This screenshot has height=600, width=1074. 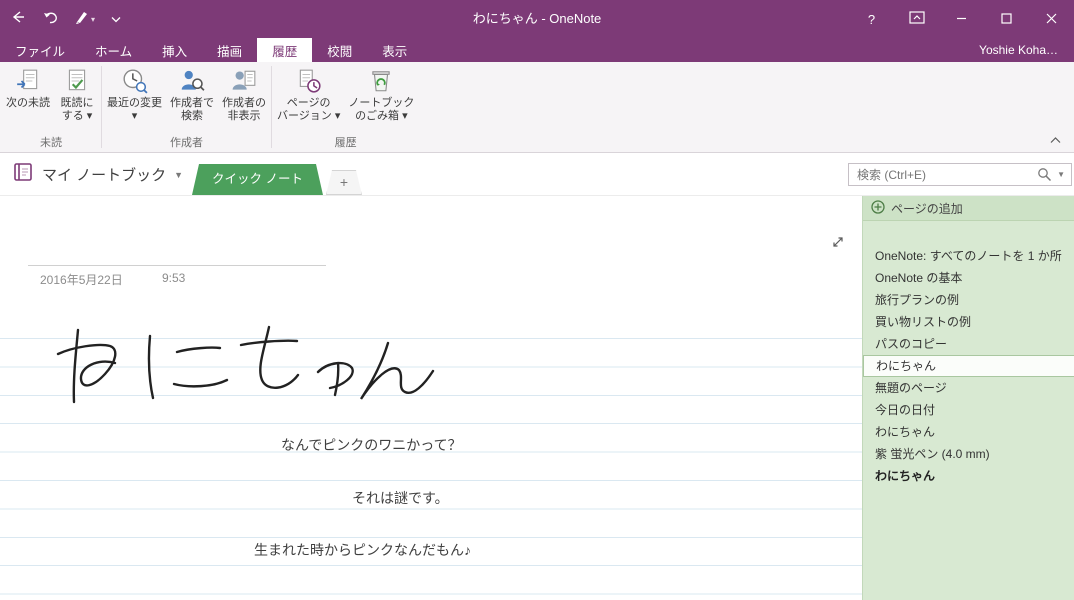 What do you see at coordinates (1063, 174) in the screenshot?
I see `search-scope-dropdown: ▼` at bounding box center [1063, 174].